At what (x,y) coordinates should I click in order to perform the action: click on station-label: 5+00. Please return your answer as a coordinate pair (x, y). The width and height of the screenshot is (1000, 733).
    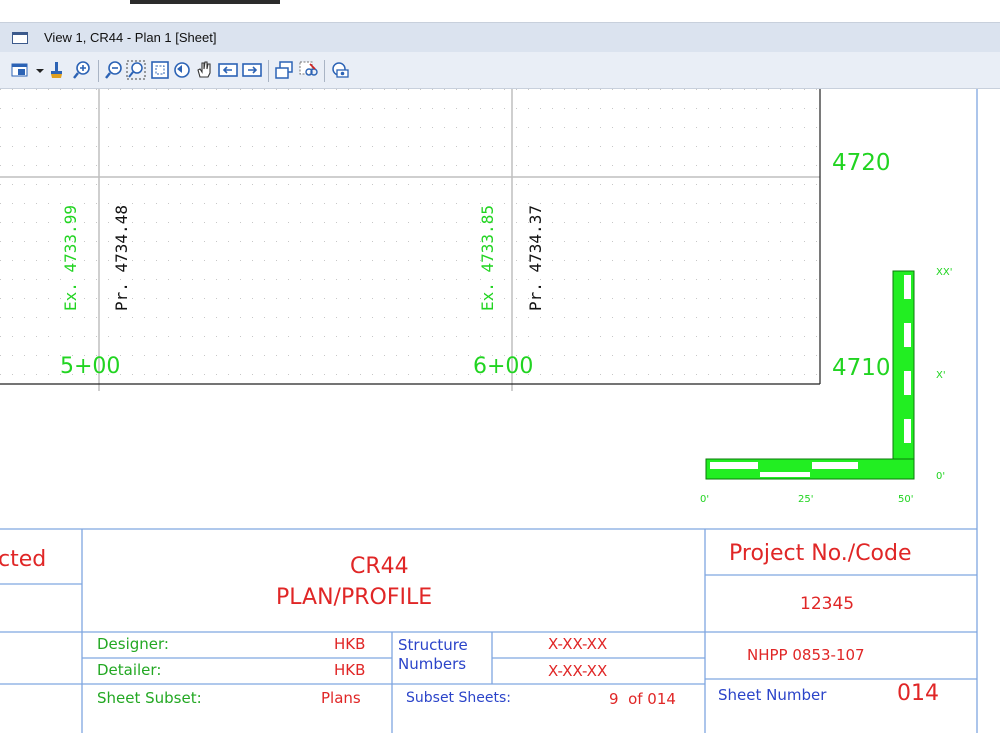
    Looking at the image, I should click on (90, 366).